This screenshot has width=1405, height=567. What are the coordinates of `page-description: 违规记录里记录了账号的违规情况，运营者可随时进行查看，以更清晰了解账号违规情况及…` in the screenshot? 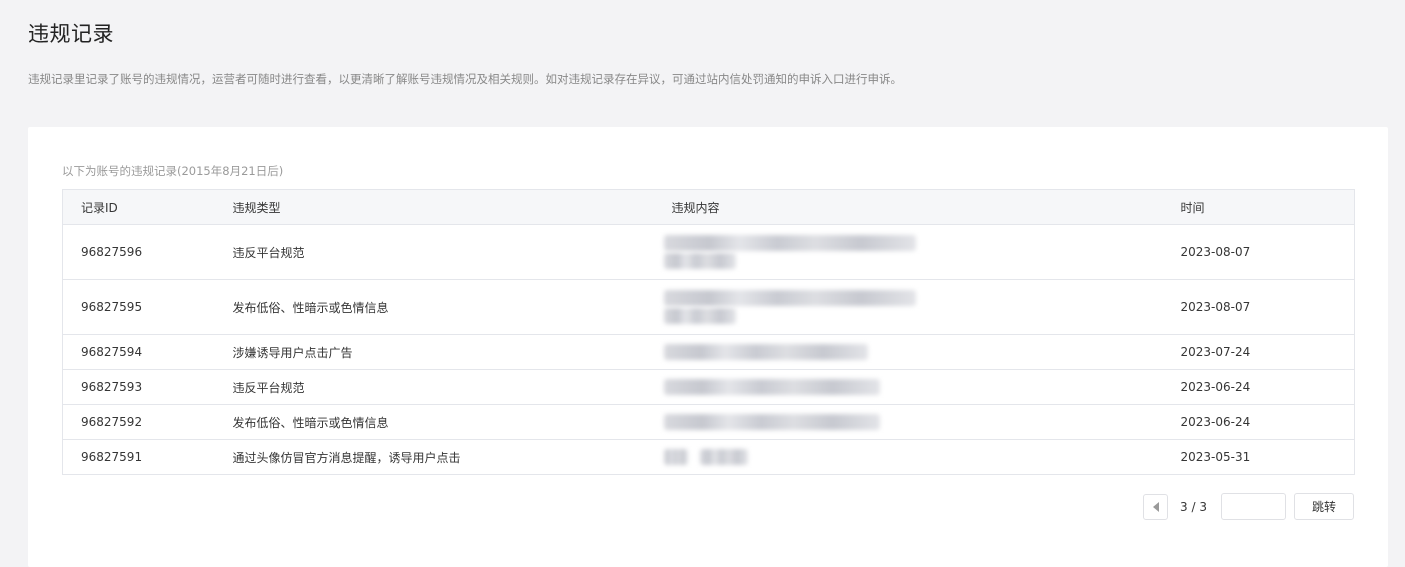 It's located at (465, 79).